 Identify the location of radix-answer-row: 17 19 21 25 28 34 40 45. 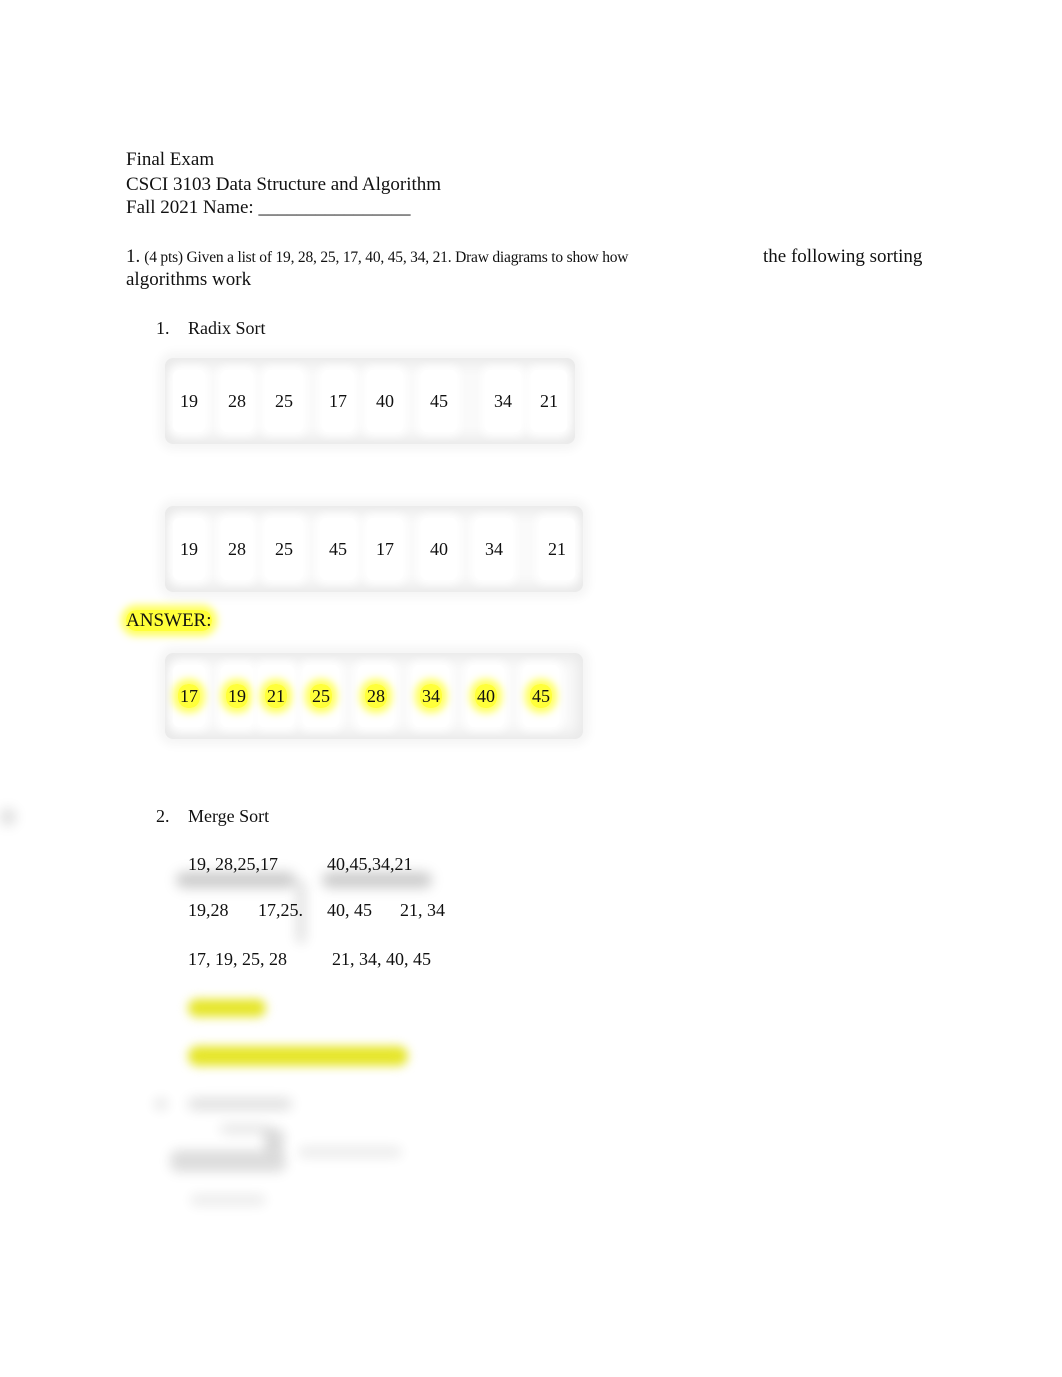
(374, 696).